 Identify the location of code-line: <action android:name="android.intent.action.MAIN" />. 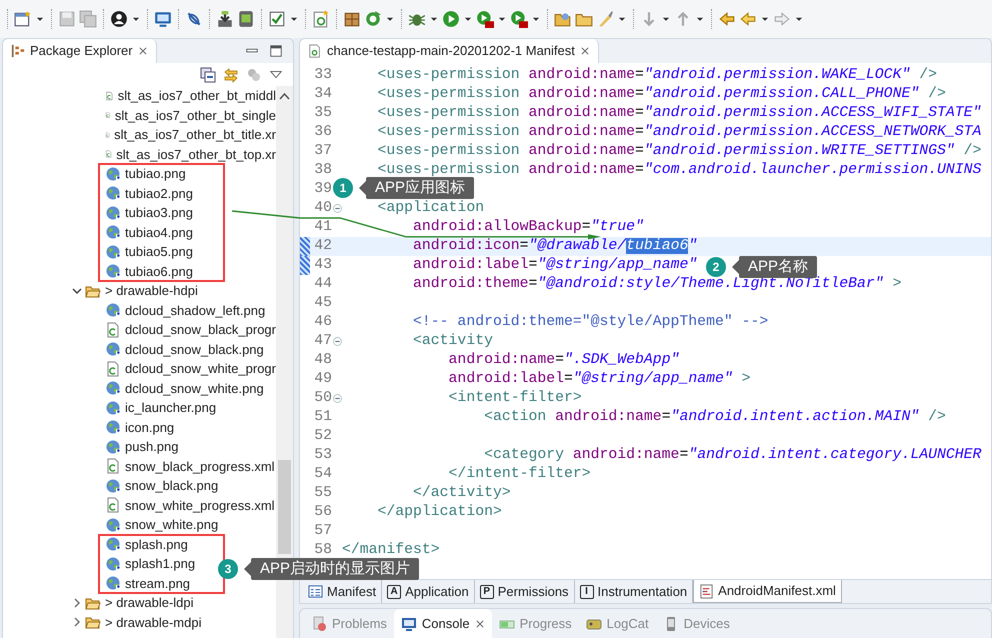
(714, 418).